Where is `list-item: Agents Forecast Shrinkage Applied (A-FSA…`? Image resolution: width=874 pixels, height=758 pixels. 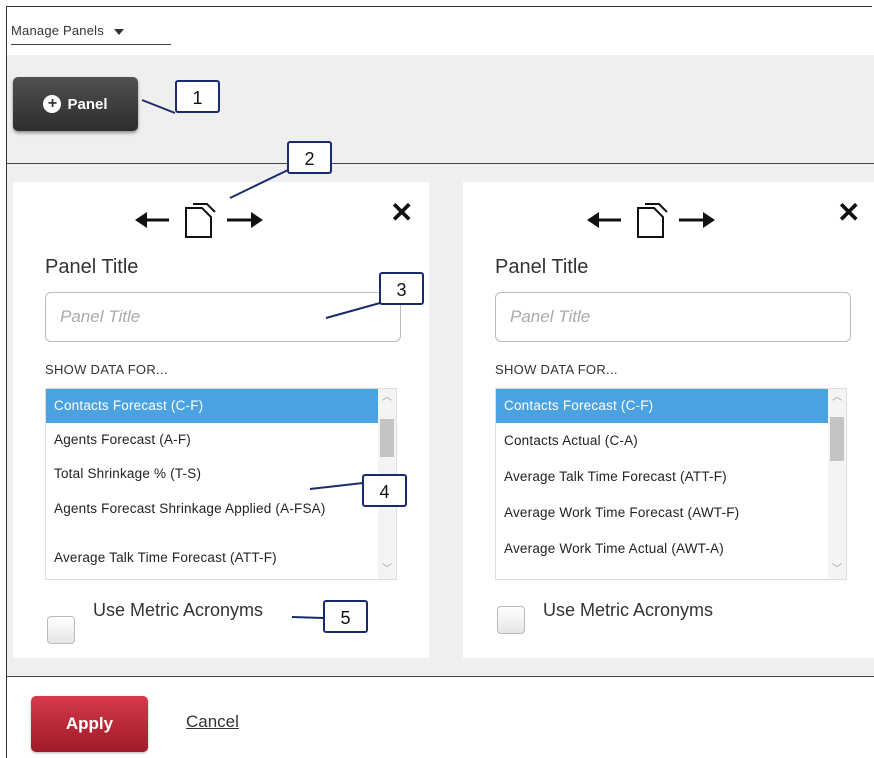
list-item: Agents Forecast Shrinkage Applied (A-FSA… is located at coordinates (212, 516).